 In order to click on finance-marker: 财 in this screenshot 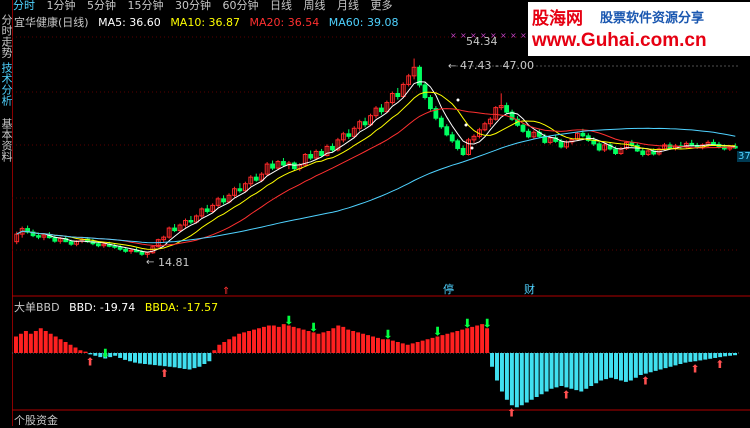, I will do `click(529, 289)`.